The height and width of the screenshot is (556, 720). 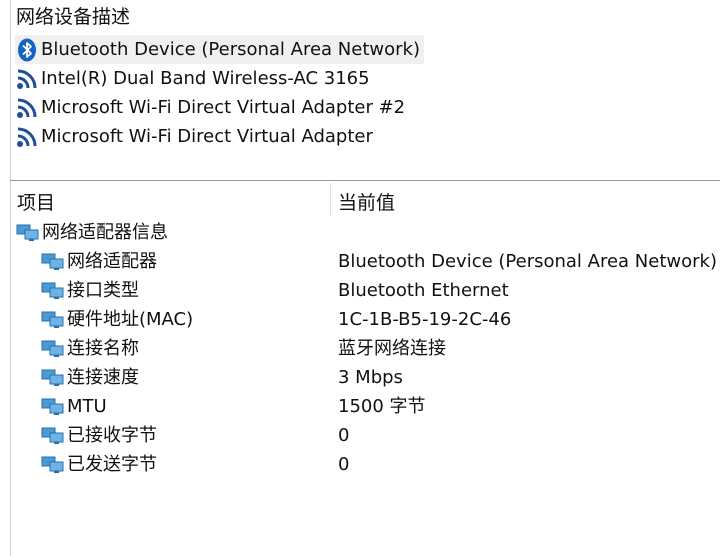 I want to click on device-label: Bluetooth Device (Personal Area Network), so click(x=230, y=49).